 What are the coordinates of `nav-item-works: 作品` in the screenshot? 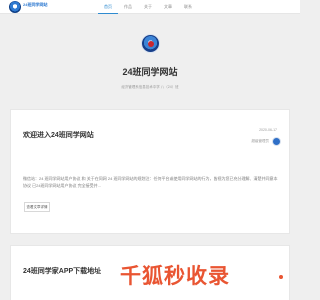 It's located at (128, 7).